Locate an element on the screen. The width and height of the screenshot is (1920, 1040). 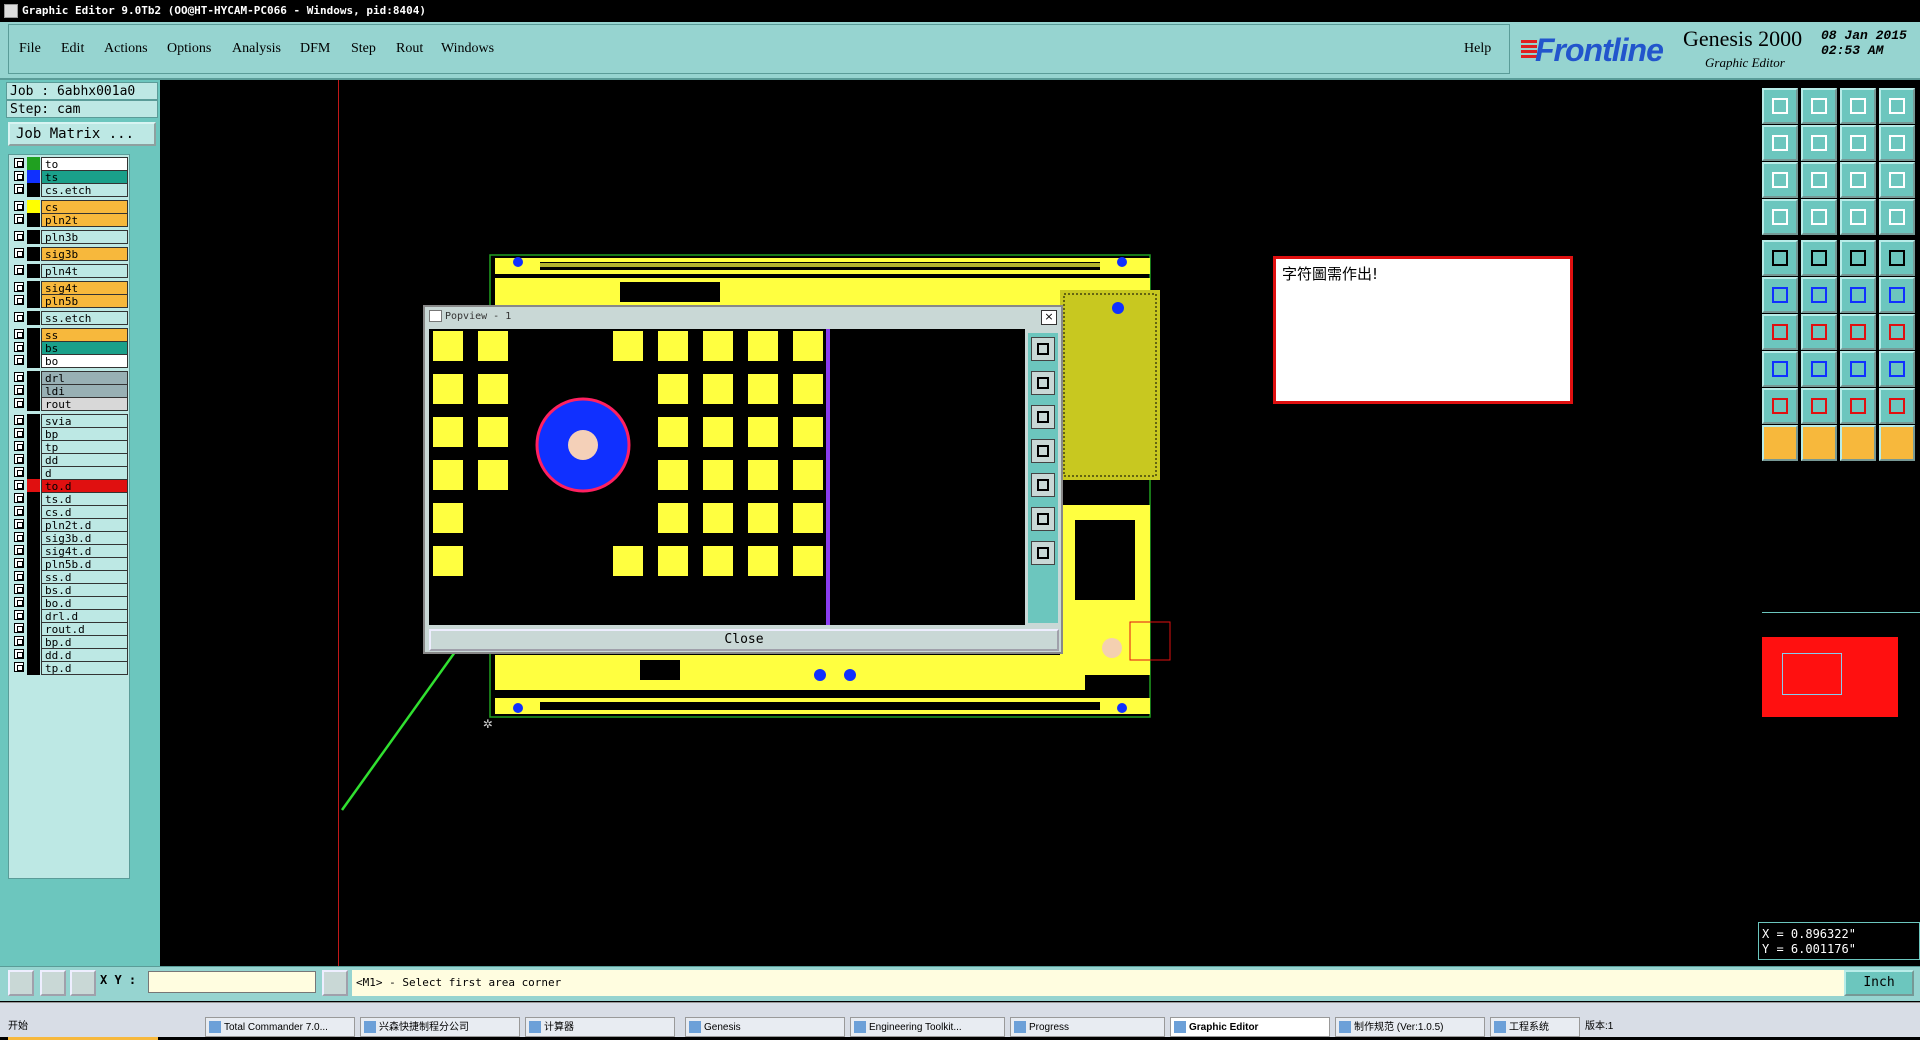
layer-row-ss-etch: ss.etch is located at coordinates (70, 318).